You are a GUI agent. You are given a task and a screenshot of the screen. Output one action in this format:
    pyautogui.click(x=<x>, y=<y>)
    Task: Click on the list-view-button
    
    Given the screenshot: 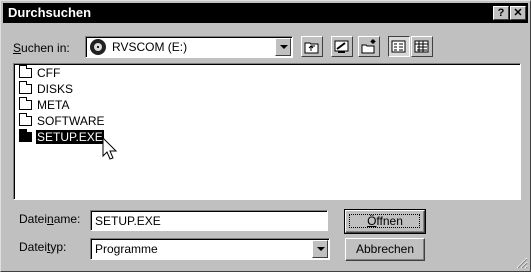 What is the action you would take?
    pyautogui.click(x=399, y=46)
    